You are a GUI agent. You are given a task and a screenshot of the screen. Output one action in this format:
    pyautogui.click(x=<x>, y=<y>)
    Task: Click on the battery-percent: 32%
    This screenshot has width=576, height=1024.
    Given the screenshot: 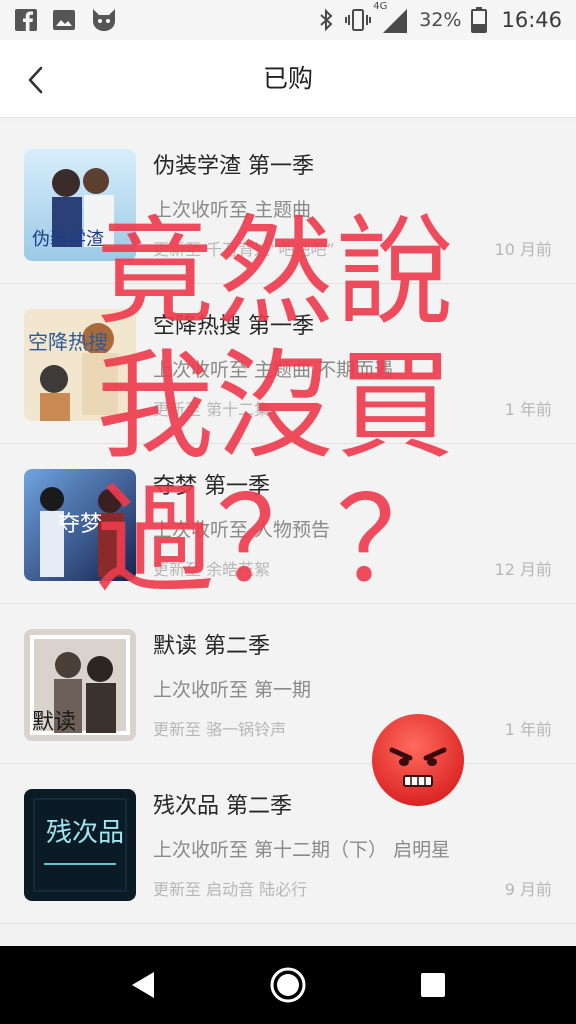 What is the action you would take?
    pyautogui.click(x=440, y=20)
    